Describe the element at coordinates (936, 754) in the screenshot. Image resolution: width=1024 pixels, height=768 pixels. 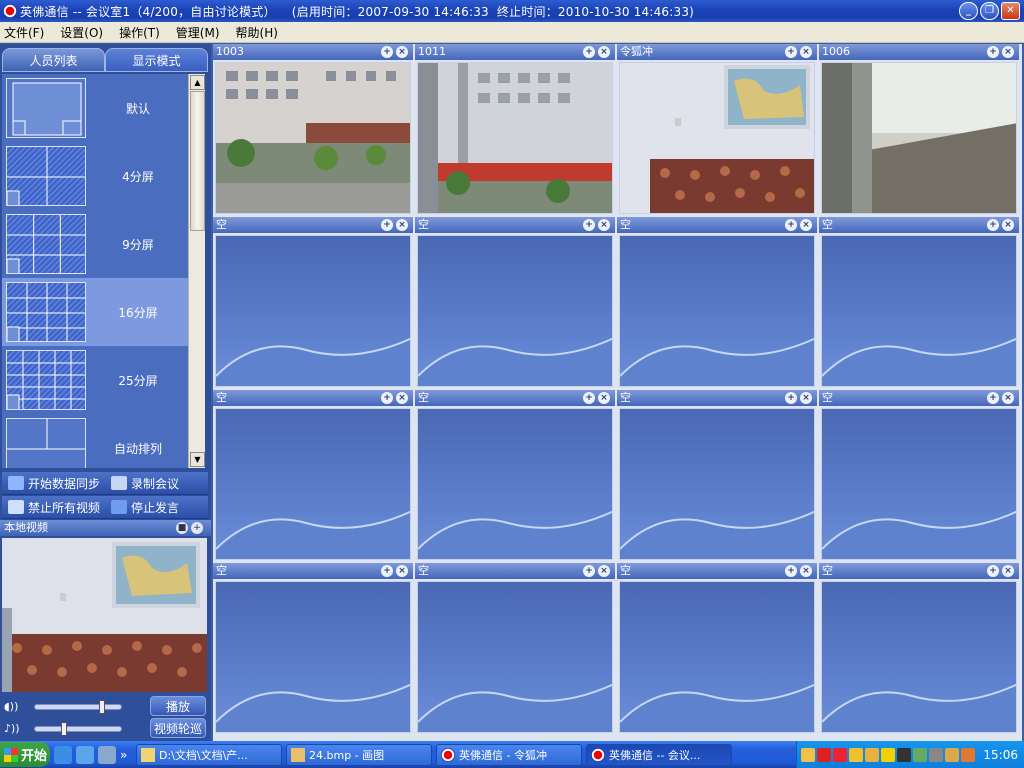
I see `tray-clock-icon` at that location.